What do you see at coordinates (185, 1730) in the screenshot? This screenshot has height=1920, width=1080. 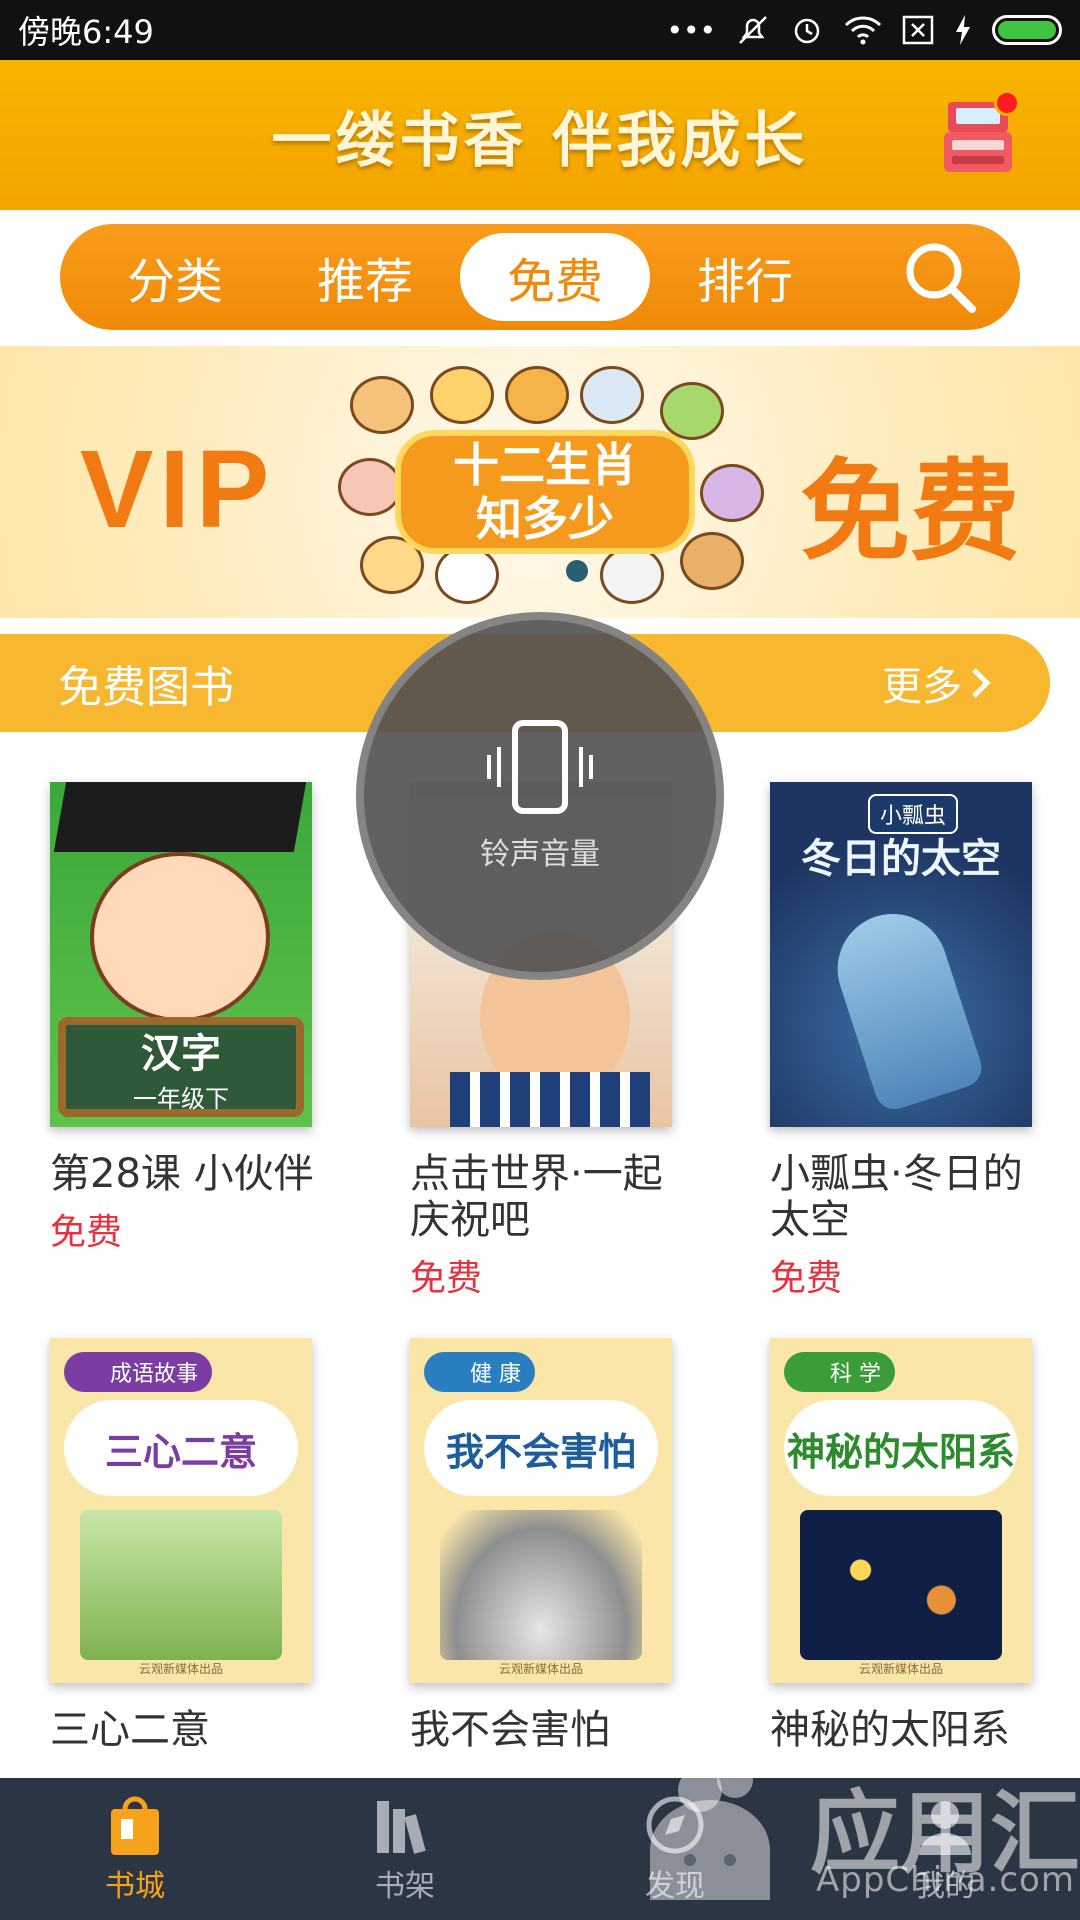 I see `book-title: 三心二意` at bounding box center [185, 1730].